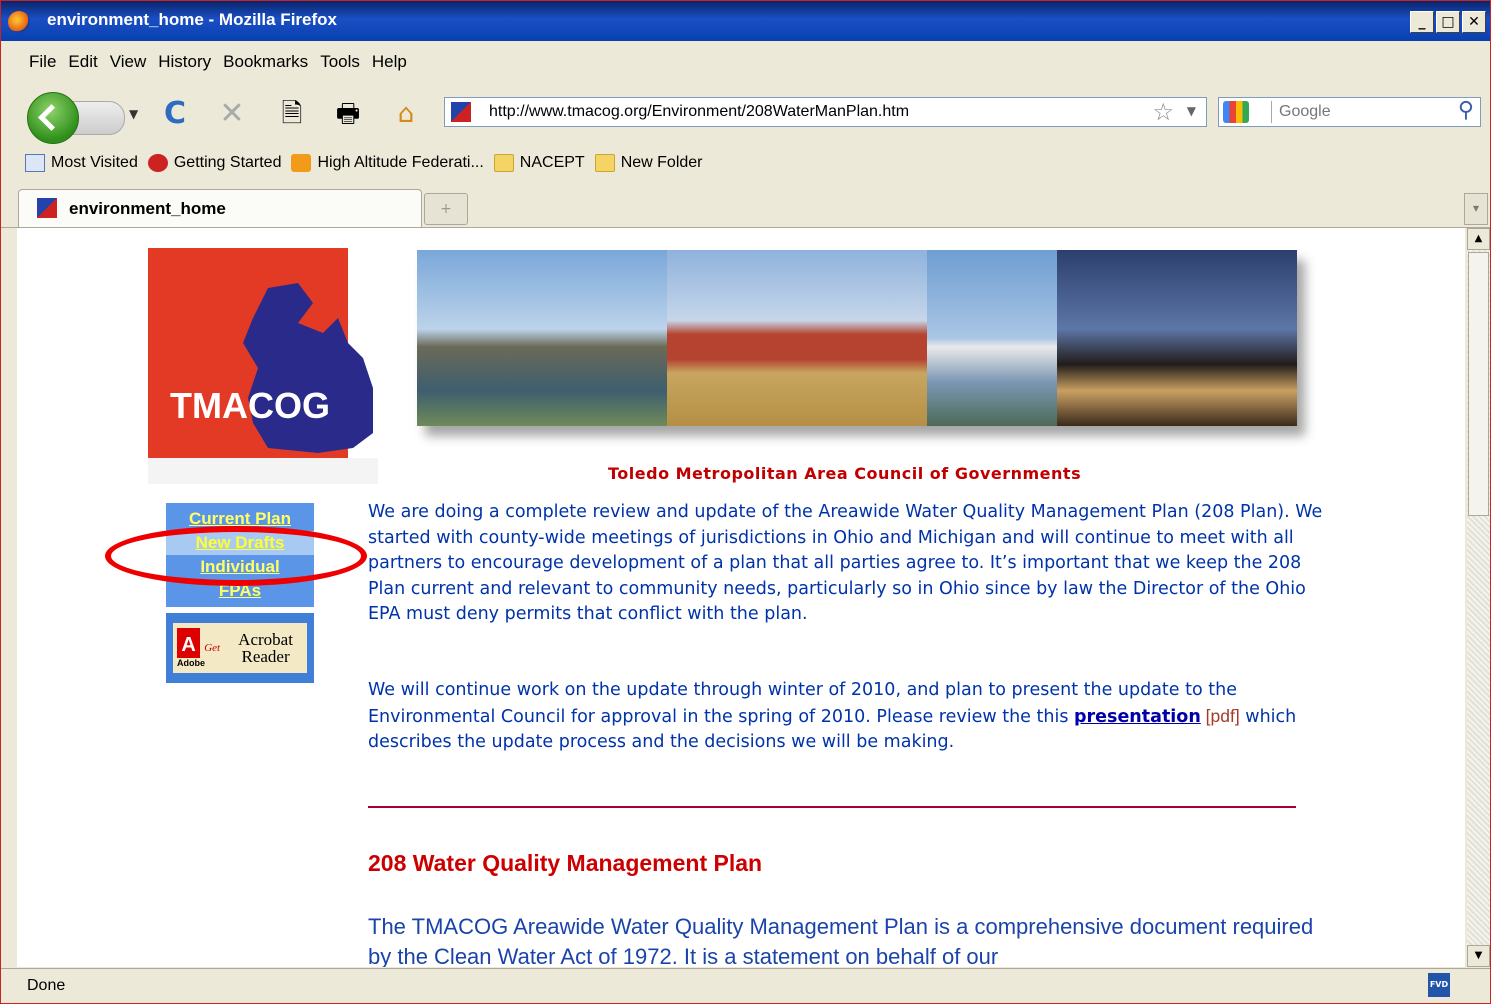 Image resolution: width=1491 pixels, height=1004 pixels. What do you see at coordinates (1478, 597) in the screenshot?
I see `vertical-scrollbar: ▲ ▼` at bounding box center [1478, 597].